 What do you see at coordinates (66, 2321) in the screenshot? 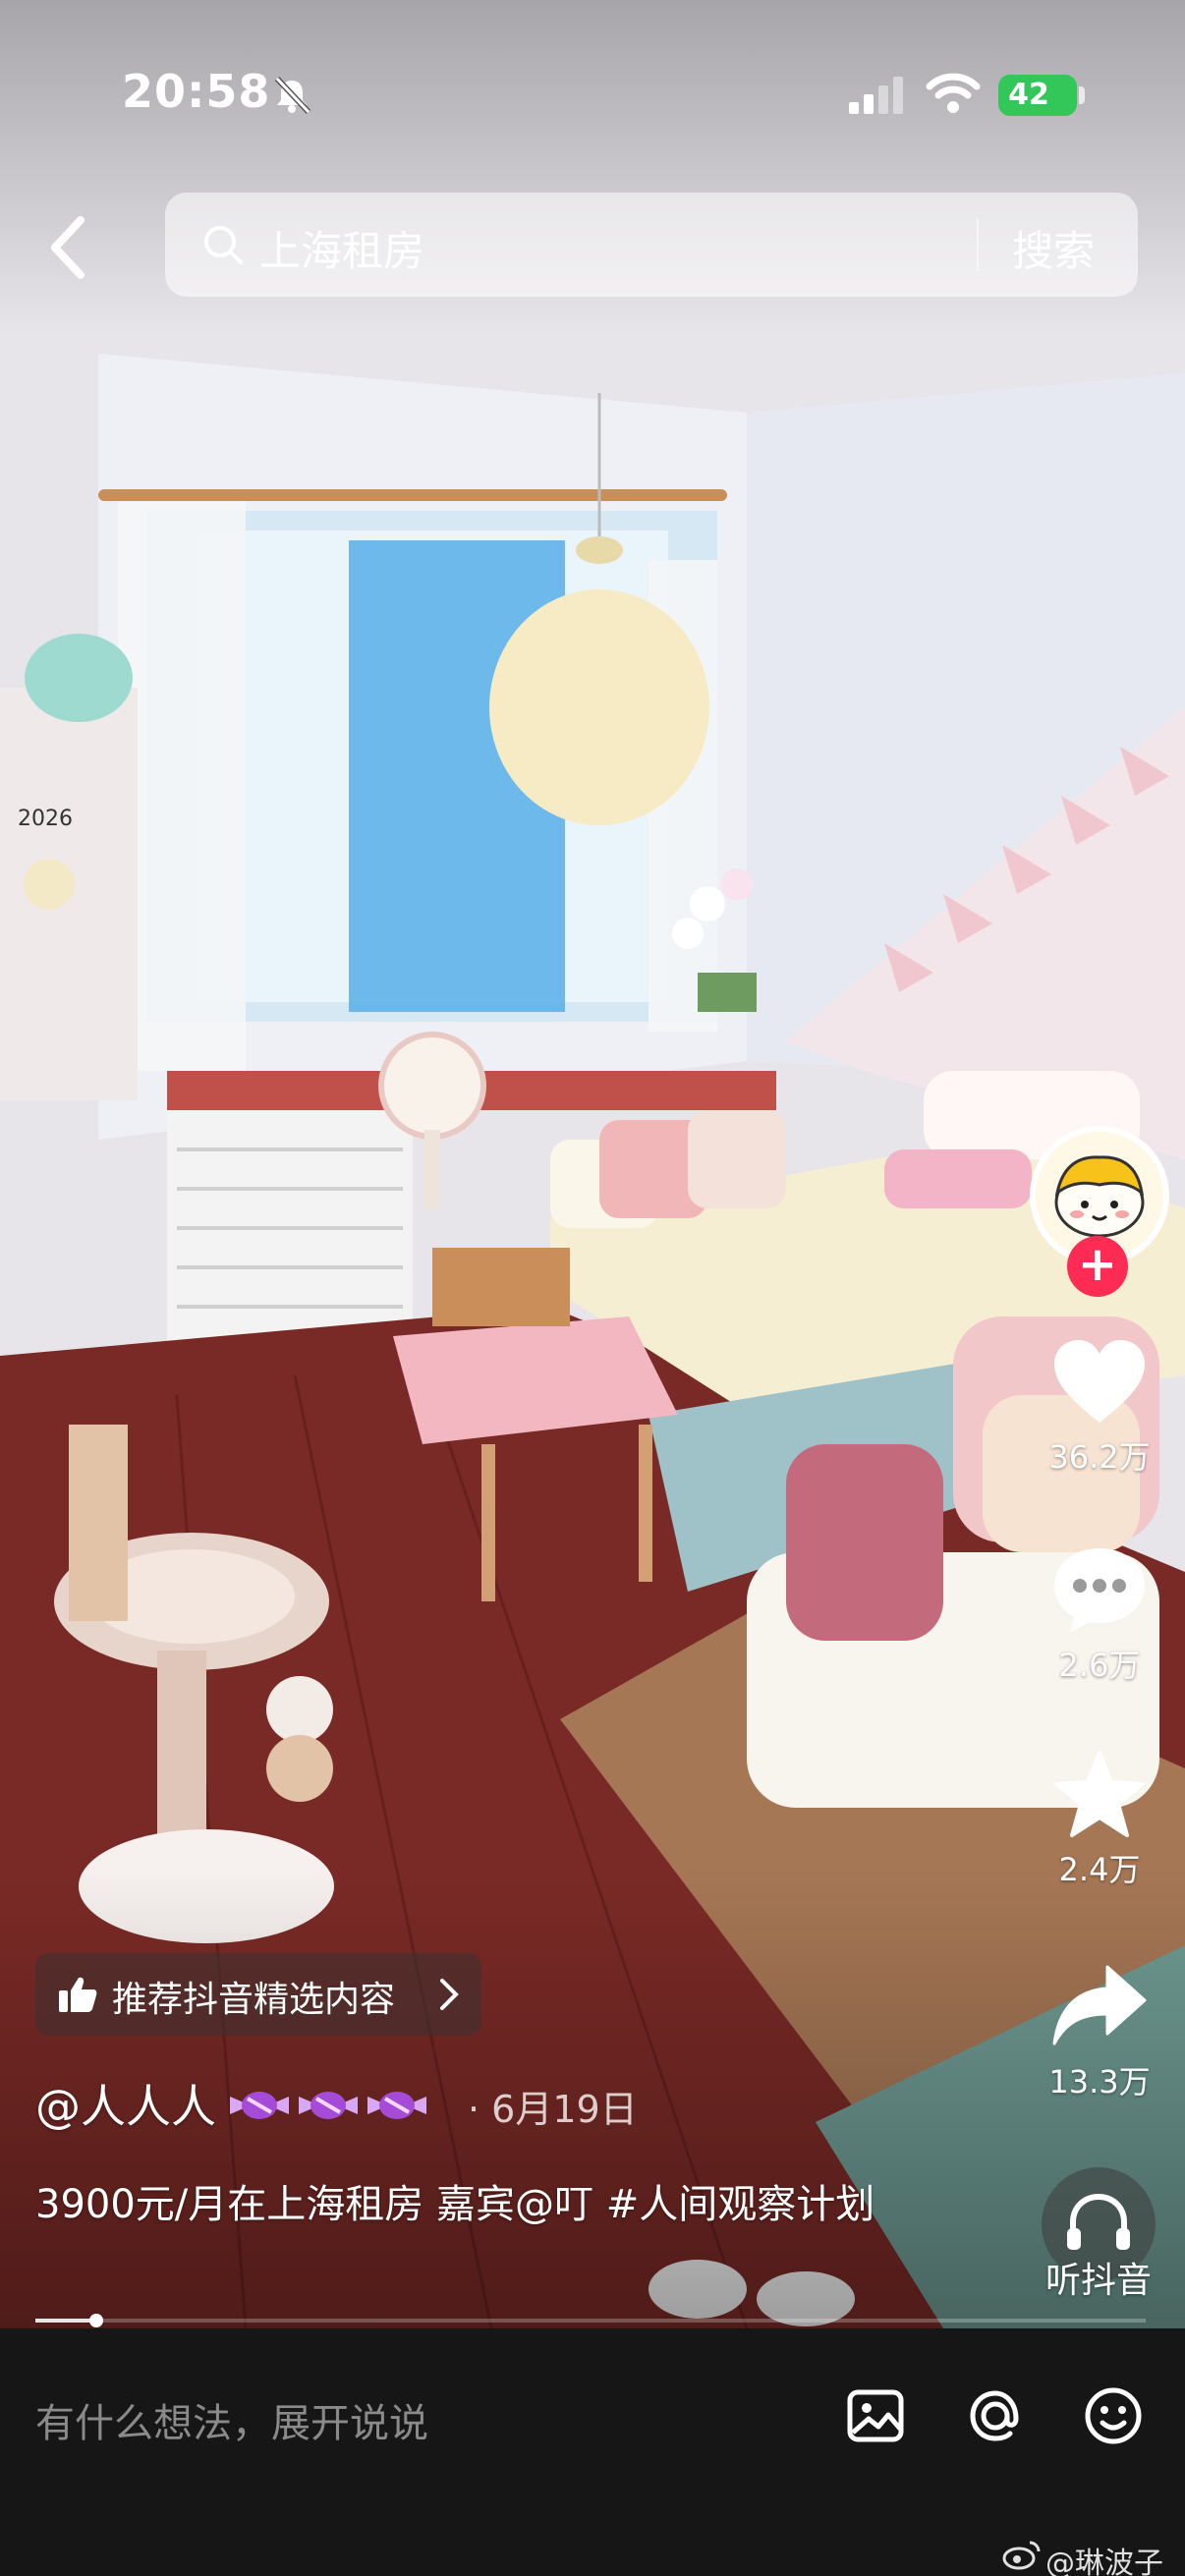
I see `progress-fill` at bounding box center [66, 2321].